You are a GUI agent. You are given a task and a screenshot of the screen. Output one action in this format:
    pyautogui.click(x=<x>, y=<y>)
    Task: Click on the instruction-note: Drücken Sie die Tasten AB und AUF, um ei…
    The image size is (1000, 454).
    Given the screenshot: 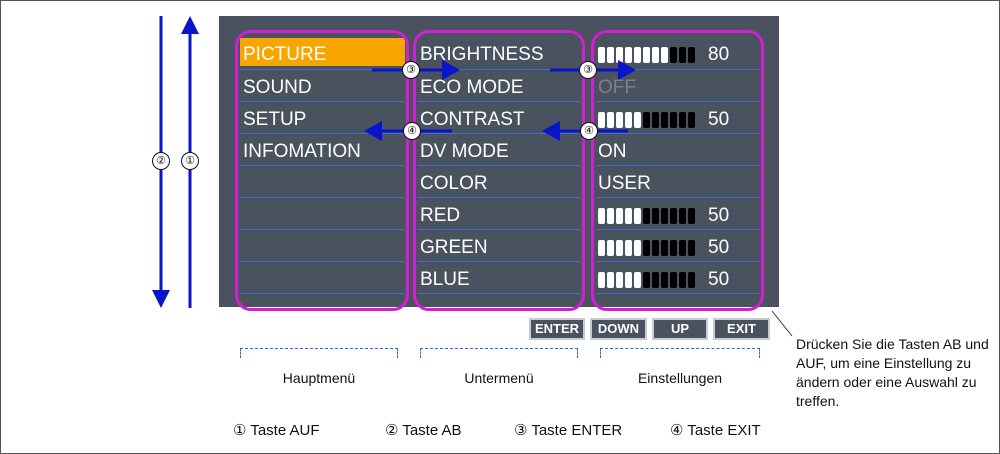 What is the action you would take?
    pyautogui.click(x=892, y=372)
    